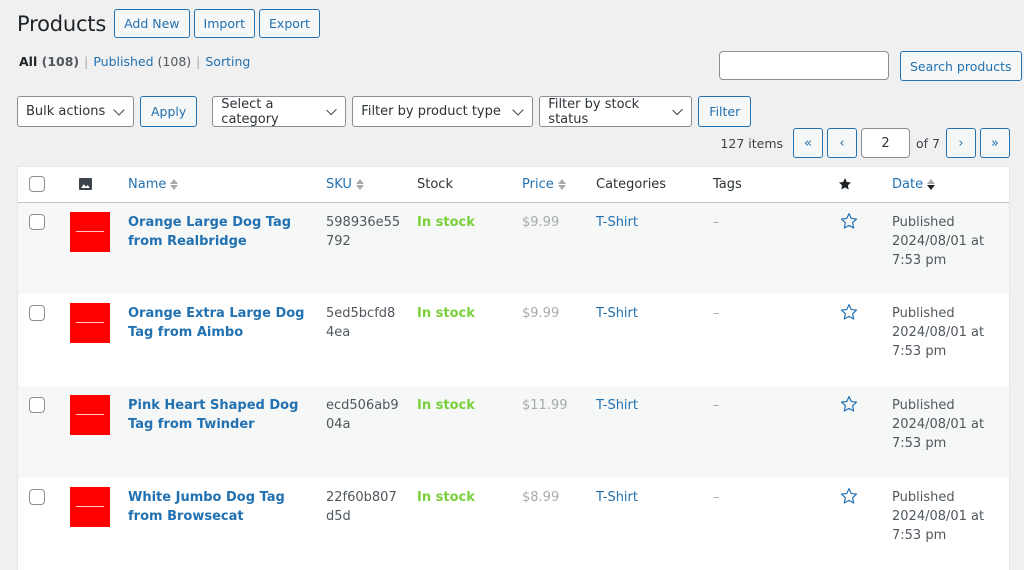 The image size is (1024, 570). I want to click on first-page-button: «, so click(808, 143).